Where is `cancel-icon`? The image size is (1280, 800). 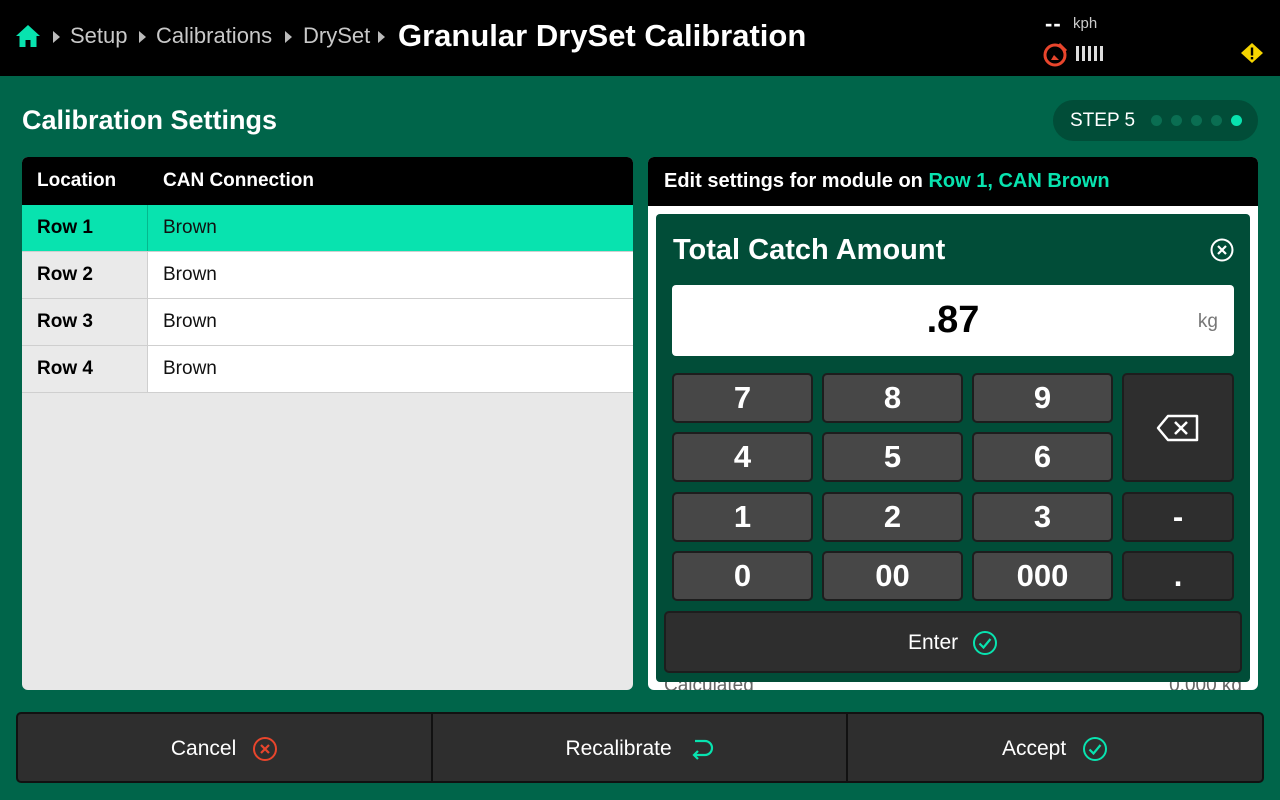 cancel-icon is located at coordinates (265, 749).